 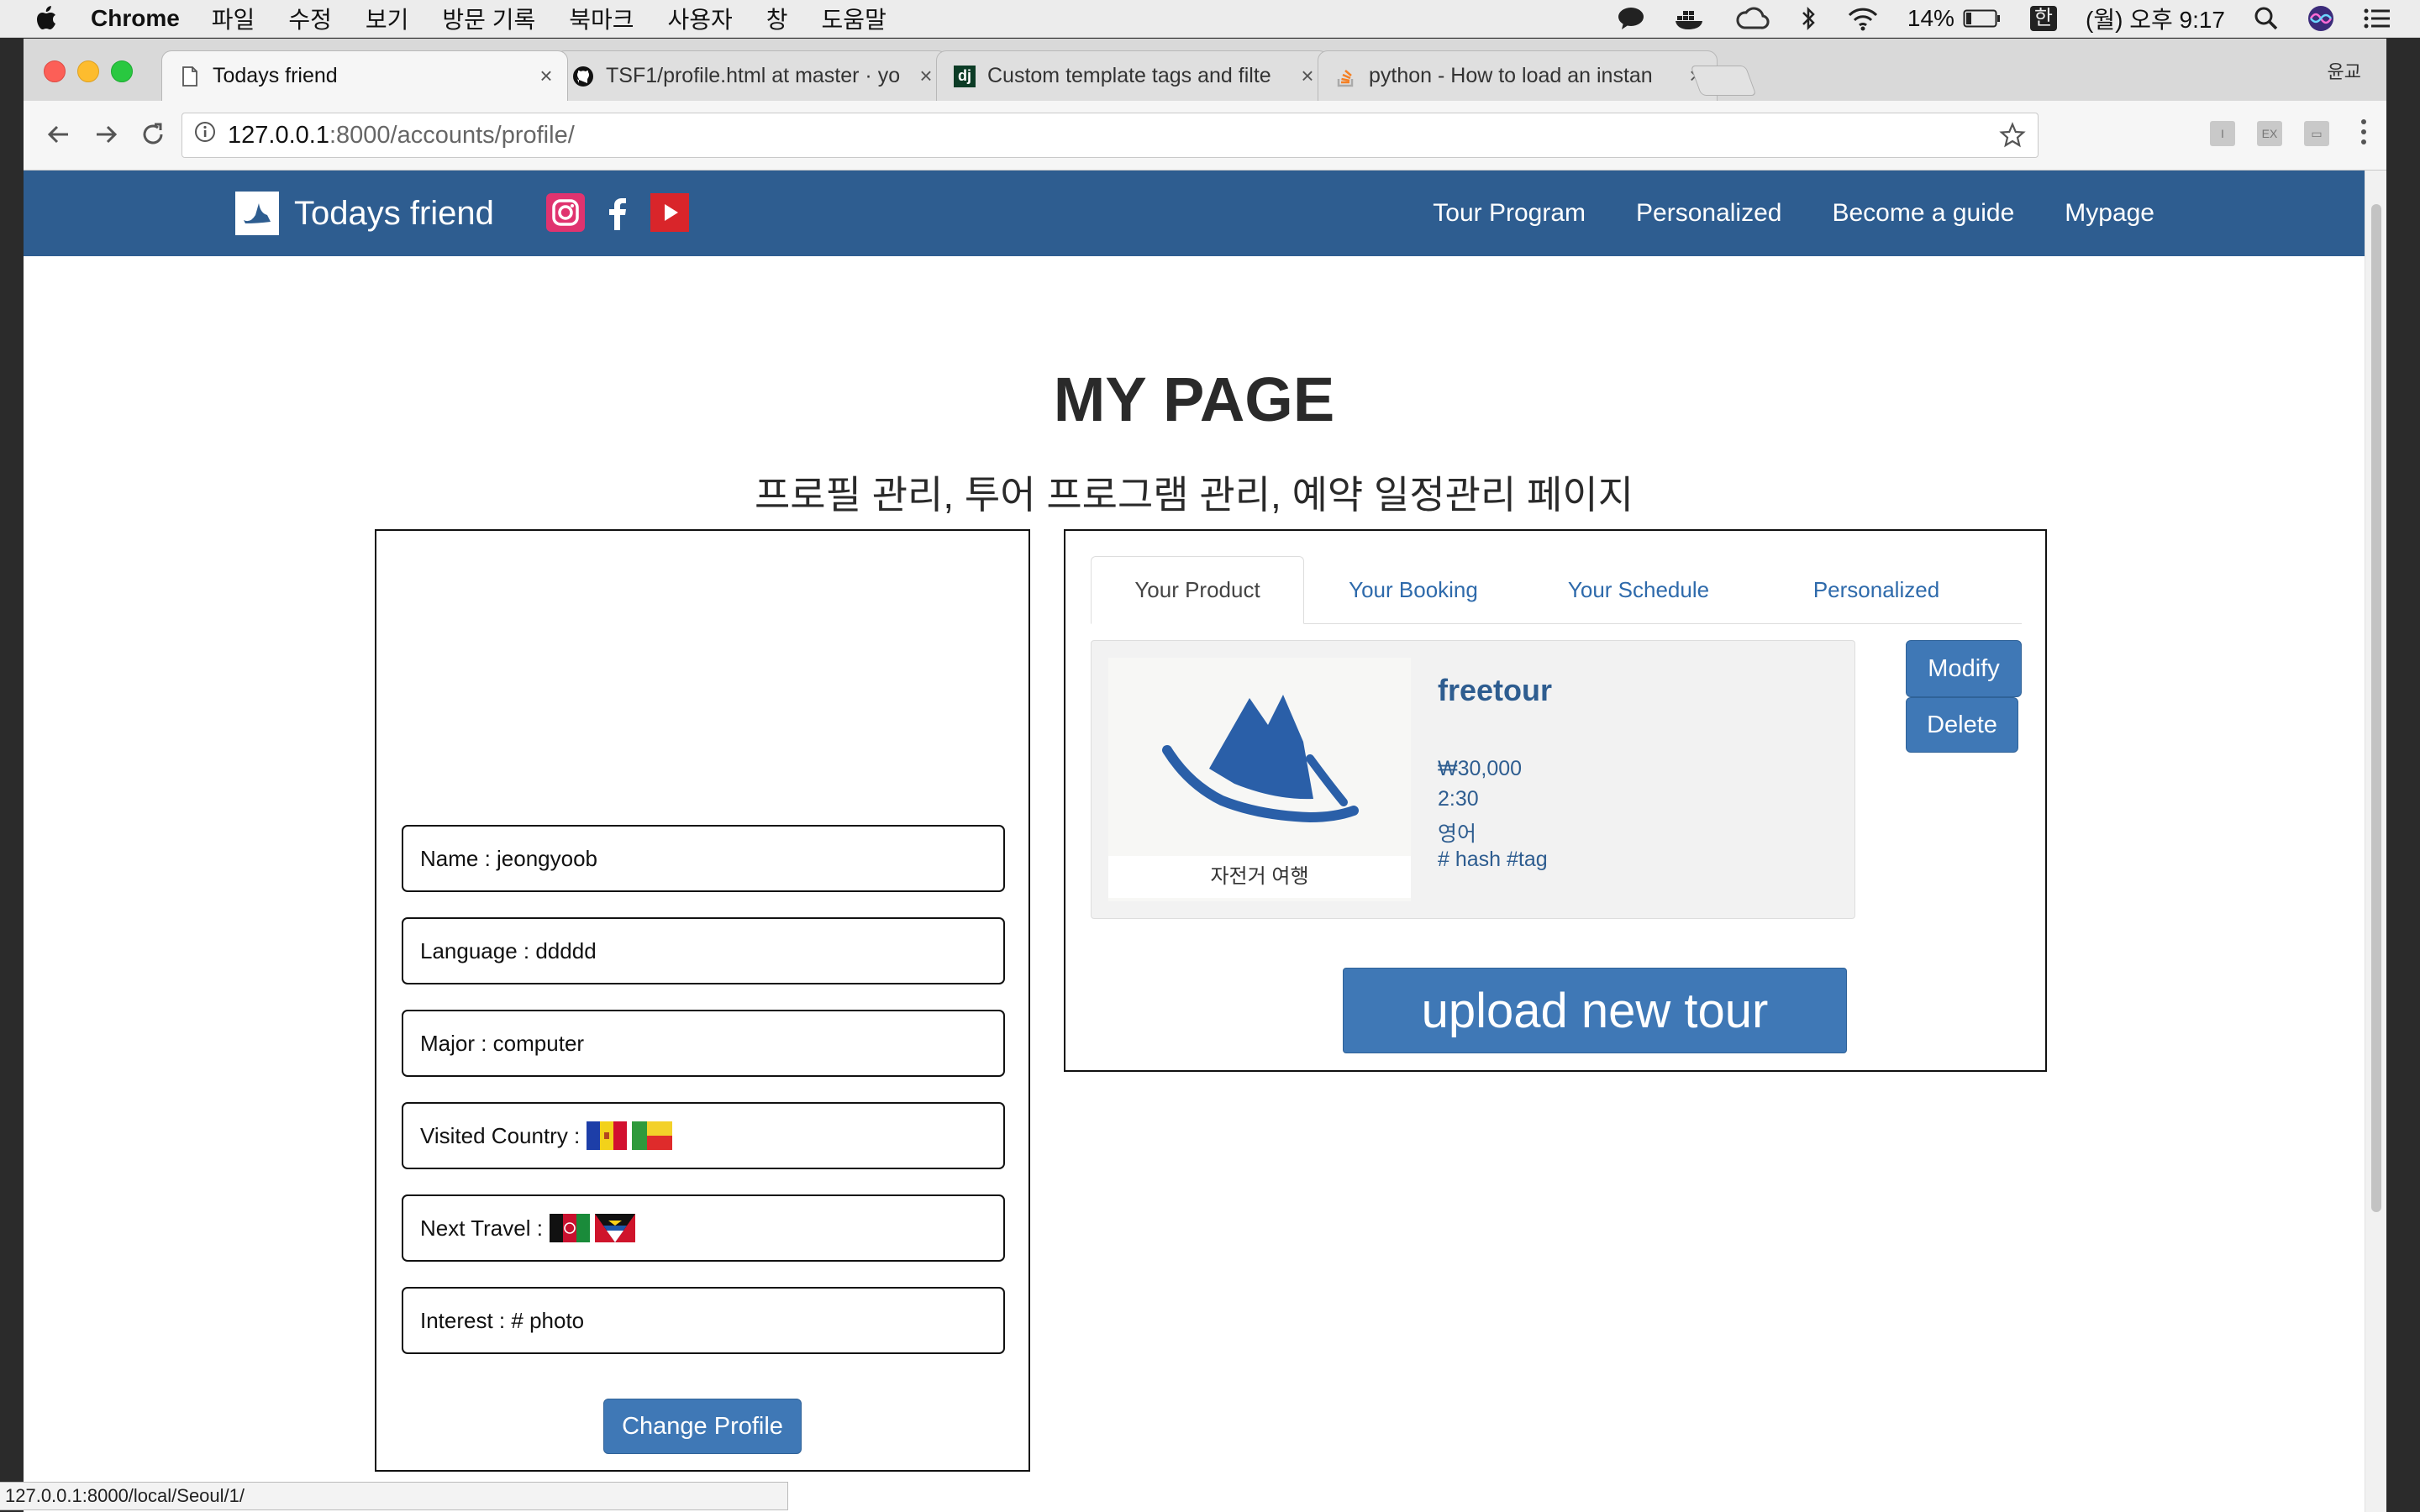 What do you see at coordinates (601, 18) in the screenshot?
I see `menu-bookmarks: 북마크` at bounding box center [601, 18].